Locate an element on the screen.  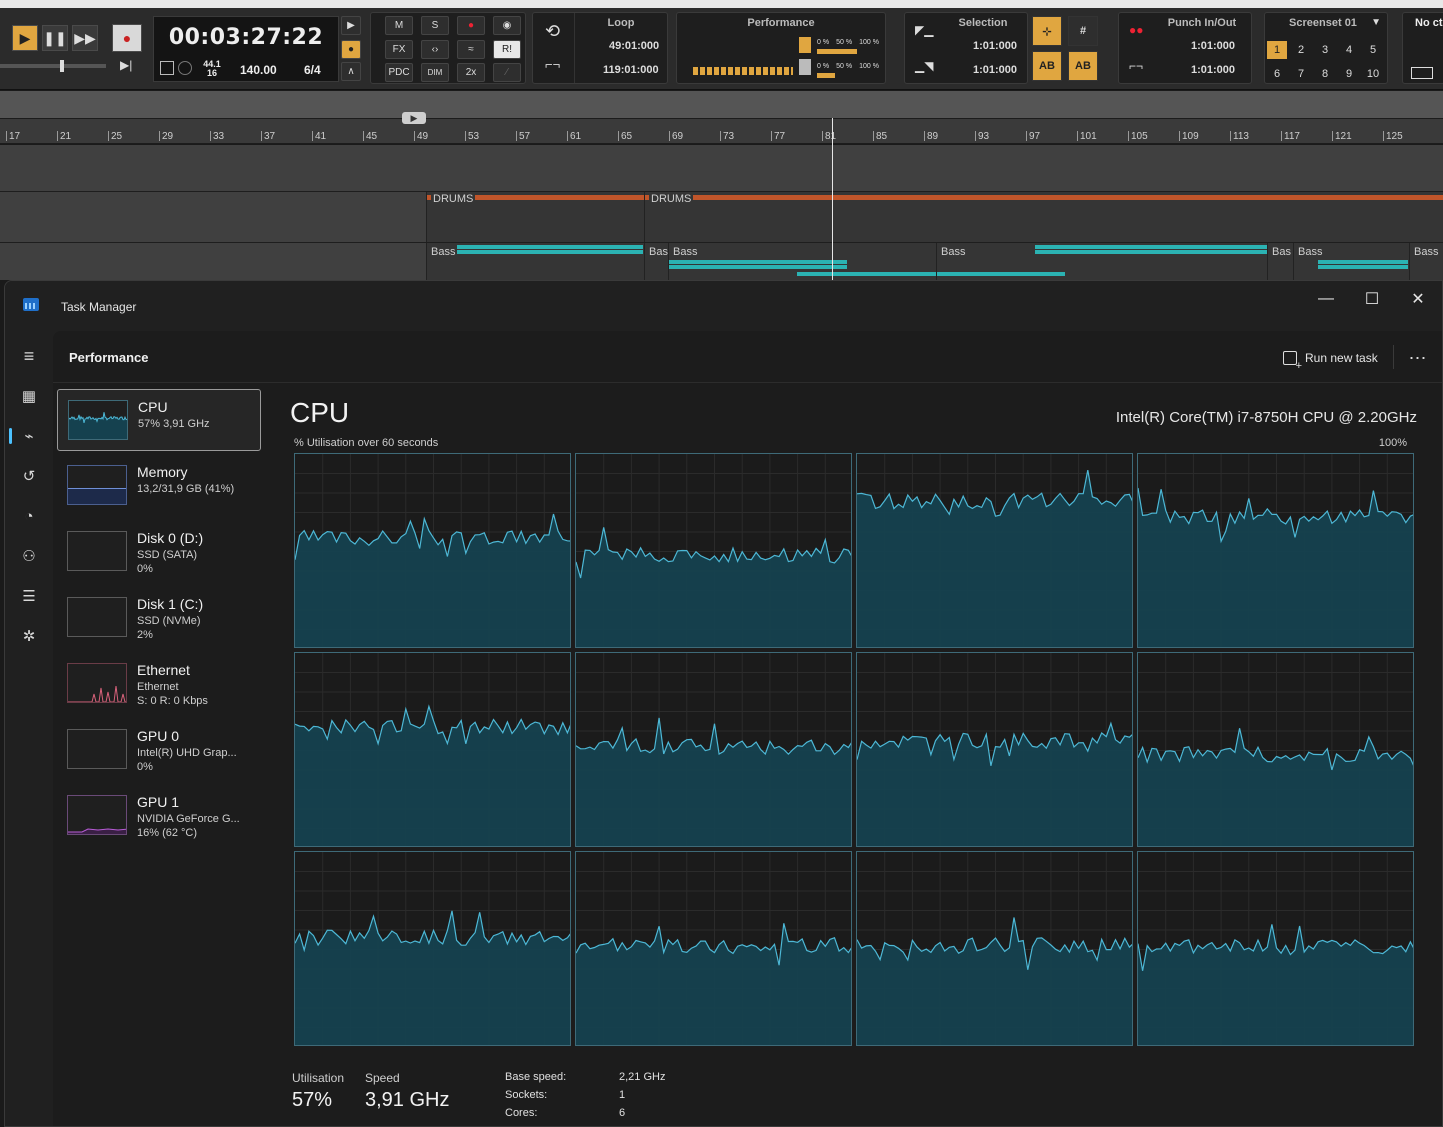
loop-set-icon: ⌐¬ is located at coordinates (552, 64).